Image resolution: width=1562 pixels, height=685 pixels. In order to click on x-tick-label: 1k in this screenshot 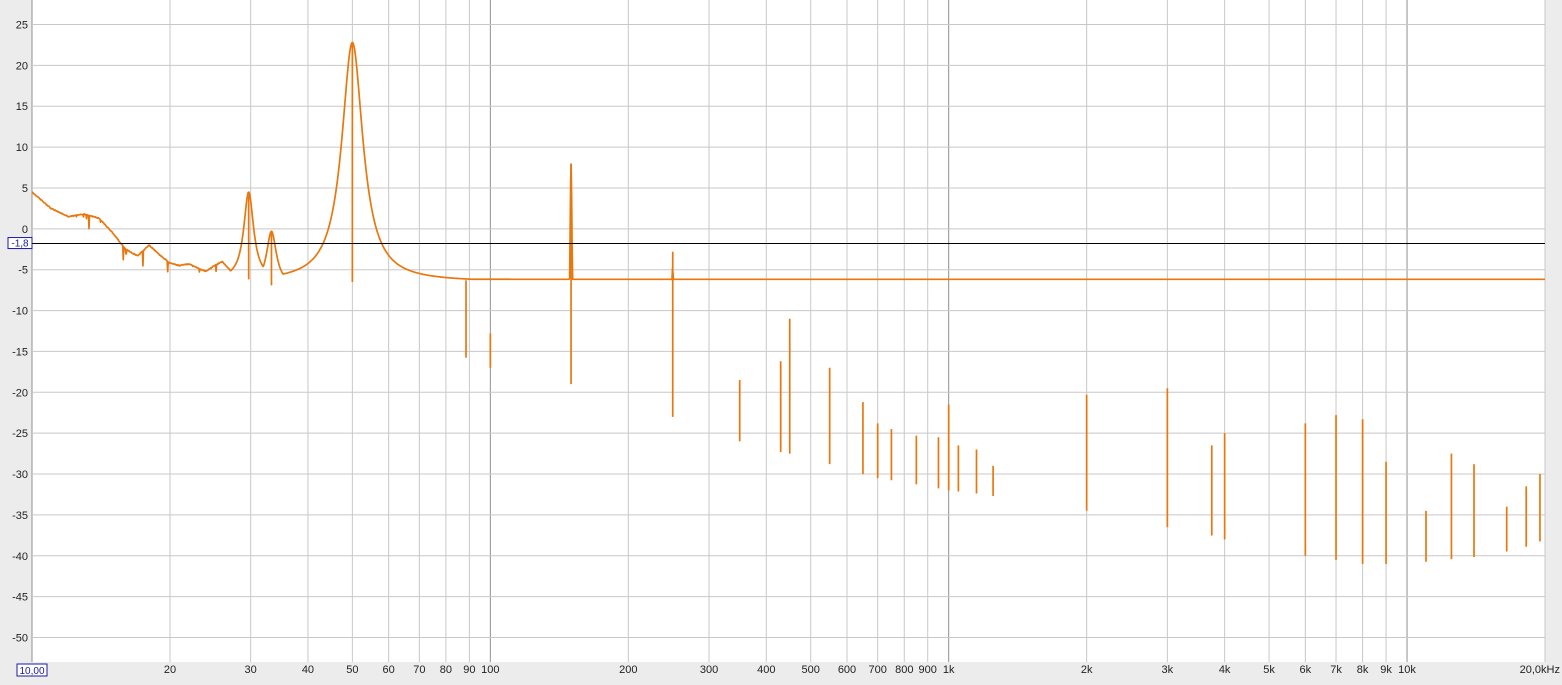, I will do `click(949, 670)`.